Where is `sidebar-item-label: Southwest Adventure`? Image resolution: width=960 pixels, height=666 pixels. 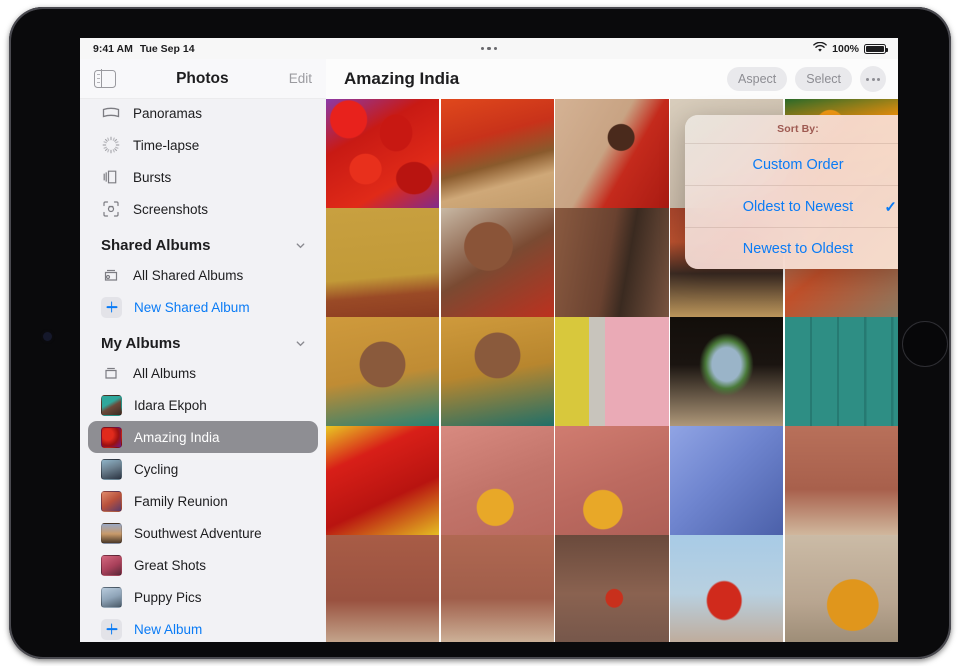
sidebar-item-label: Southwest Adventure is located at coordinates (198, 533).